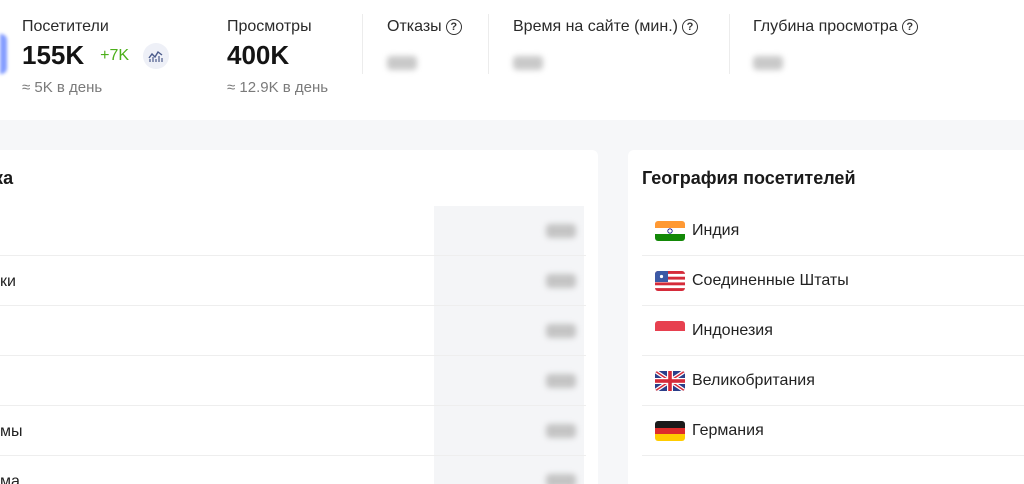 Image resolution: width=1024 pixels, height=484 pixels. Describe the element at coordinates (833, 331) in the screenshot. I see `geo-row-indonesia: Индонезия` at that location.